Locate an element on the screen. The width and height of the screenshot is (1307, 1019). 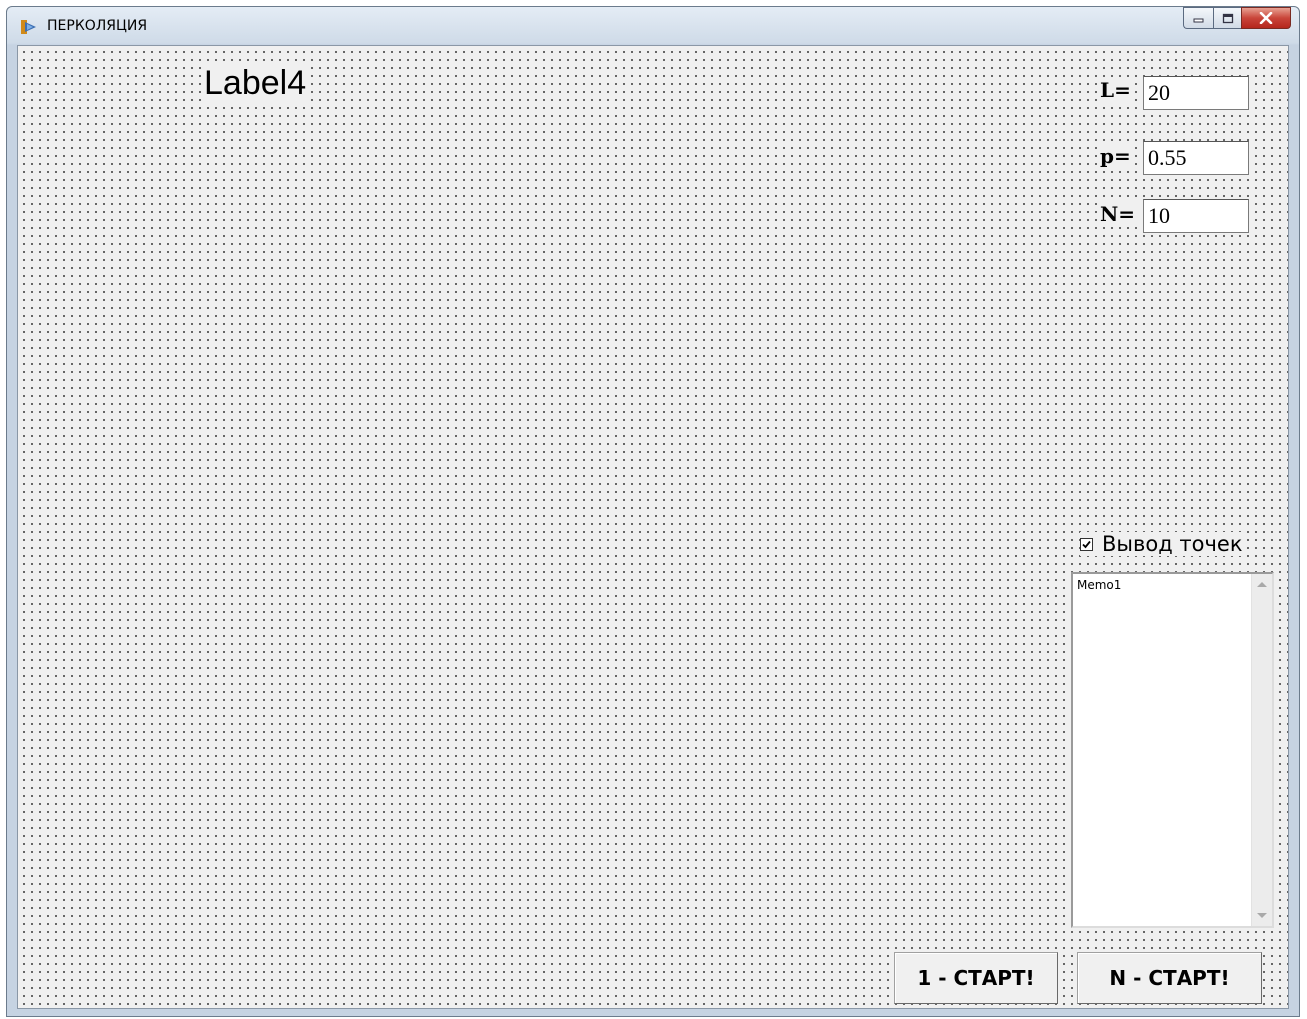
window-controls is located at coordinates (1237, 18).